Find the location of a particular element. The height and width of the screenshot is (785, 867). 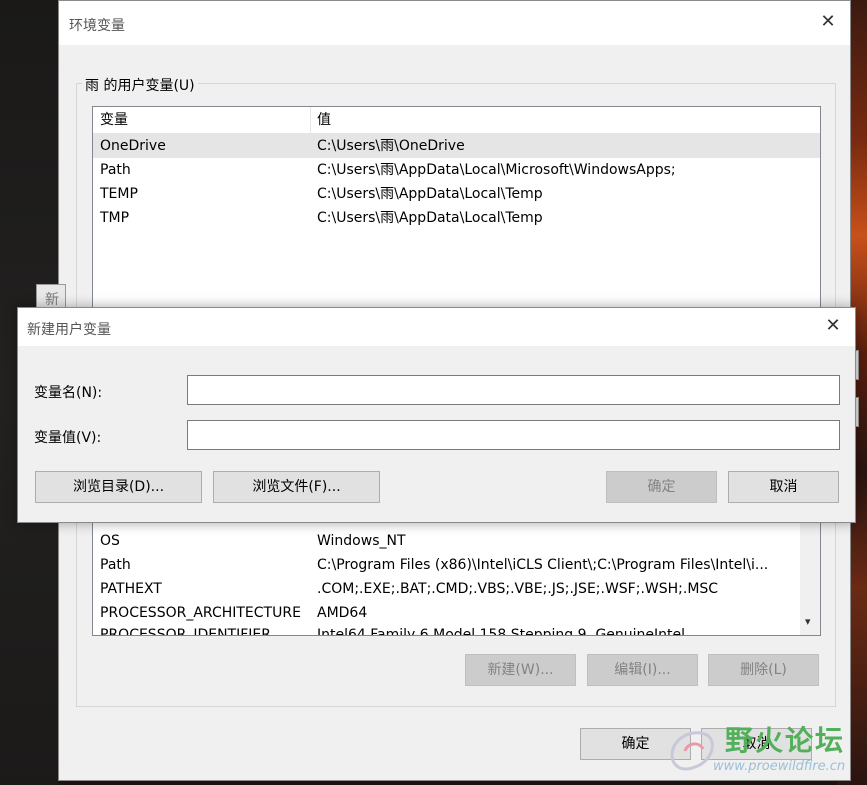

chevron-down-icon: ▾ is located at coordinates (808, 621).